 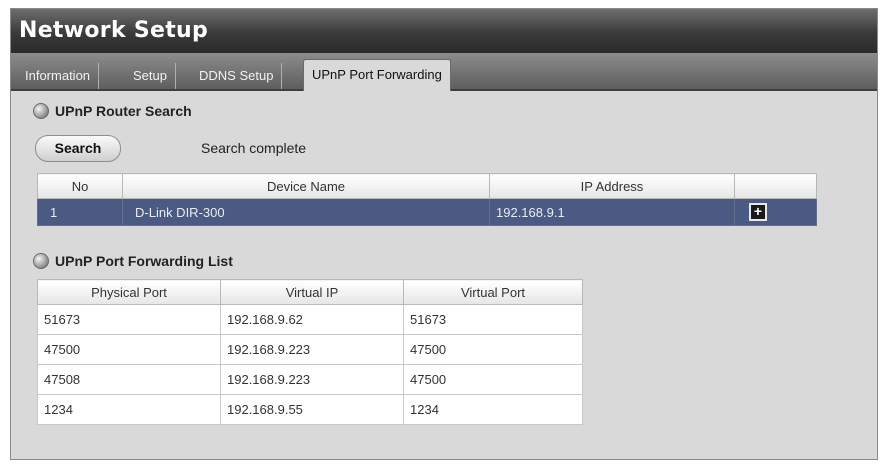 I want to click on router-search-heading: UPnP Router Search, so click(x=112, y=111).